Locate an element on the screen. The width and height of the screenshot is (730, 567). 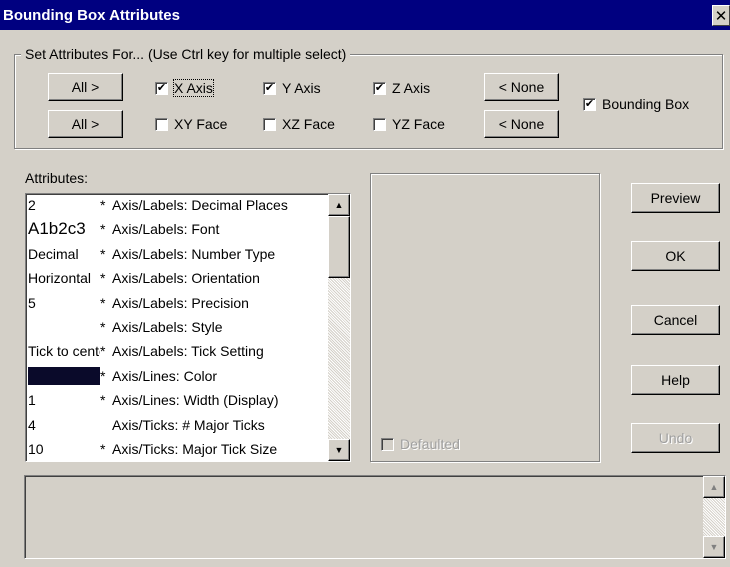
attribute-value: Decimal is located at coordinates (53, 253).